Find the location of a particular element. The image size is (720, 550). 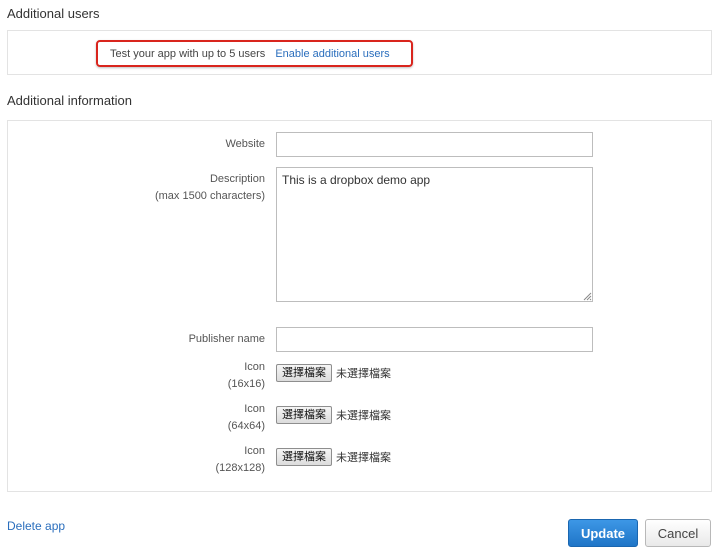

icon-128-choose-file-button: 選擇檔案 is located at coordinates (304, 457).